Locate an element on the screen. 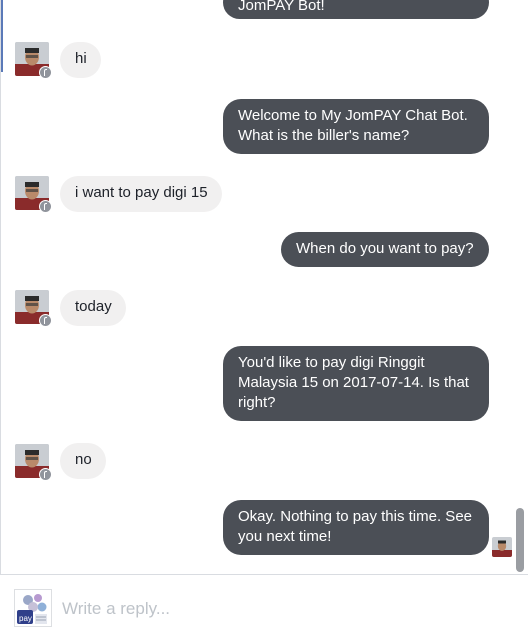 The image size is (528, 641). message-text: When do you want to pay? is located at coordinates (385, 248).